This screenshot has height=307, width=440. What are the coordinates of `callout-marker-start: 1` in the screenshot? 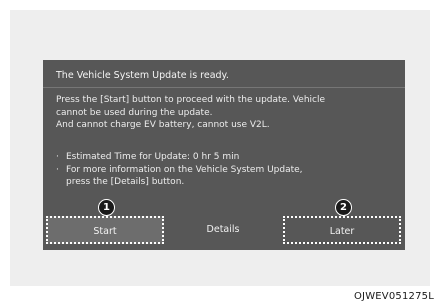 It's located at (106, 207).